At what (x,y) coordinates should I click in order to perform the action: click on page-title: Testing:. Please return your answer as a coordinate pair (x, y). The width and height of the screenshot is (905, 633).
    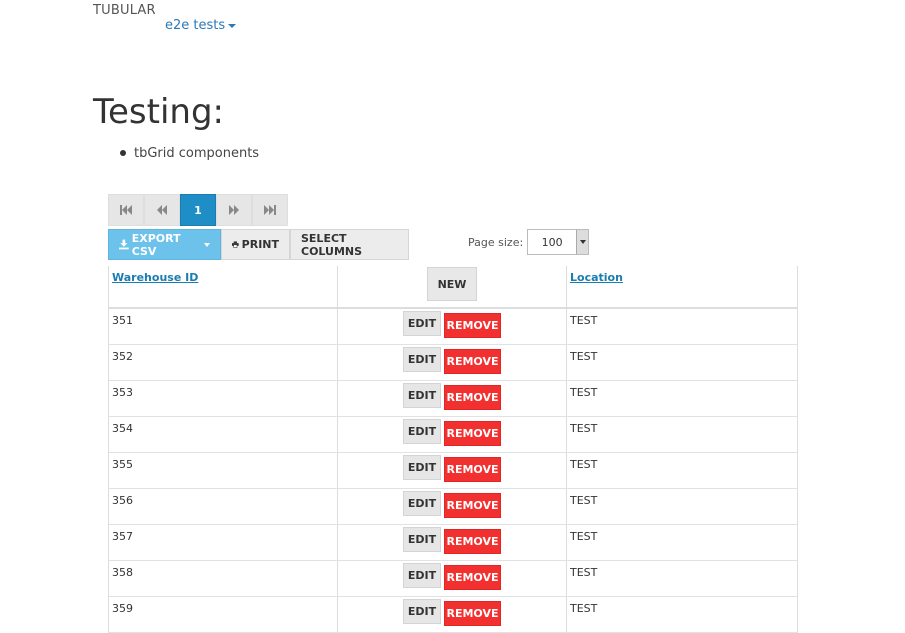
    Looking at the image, I should click on (158, 112).